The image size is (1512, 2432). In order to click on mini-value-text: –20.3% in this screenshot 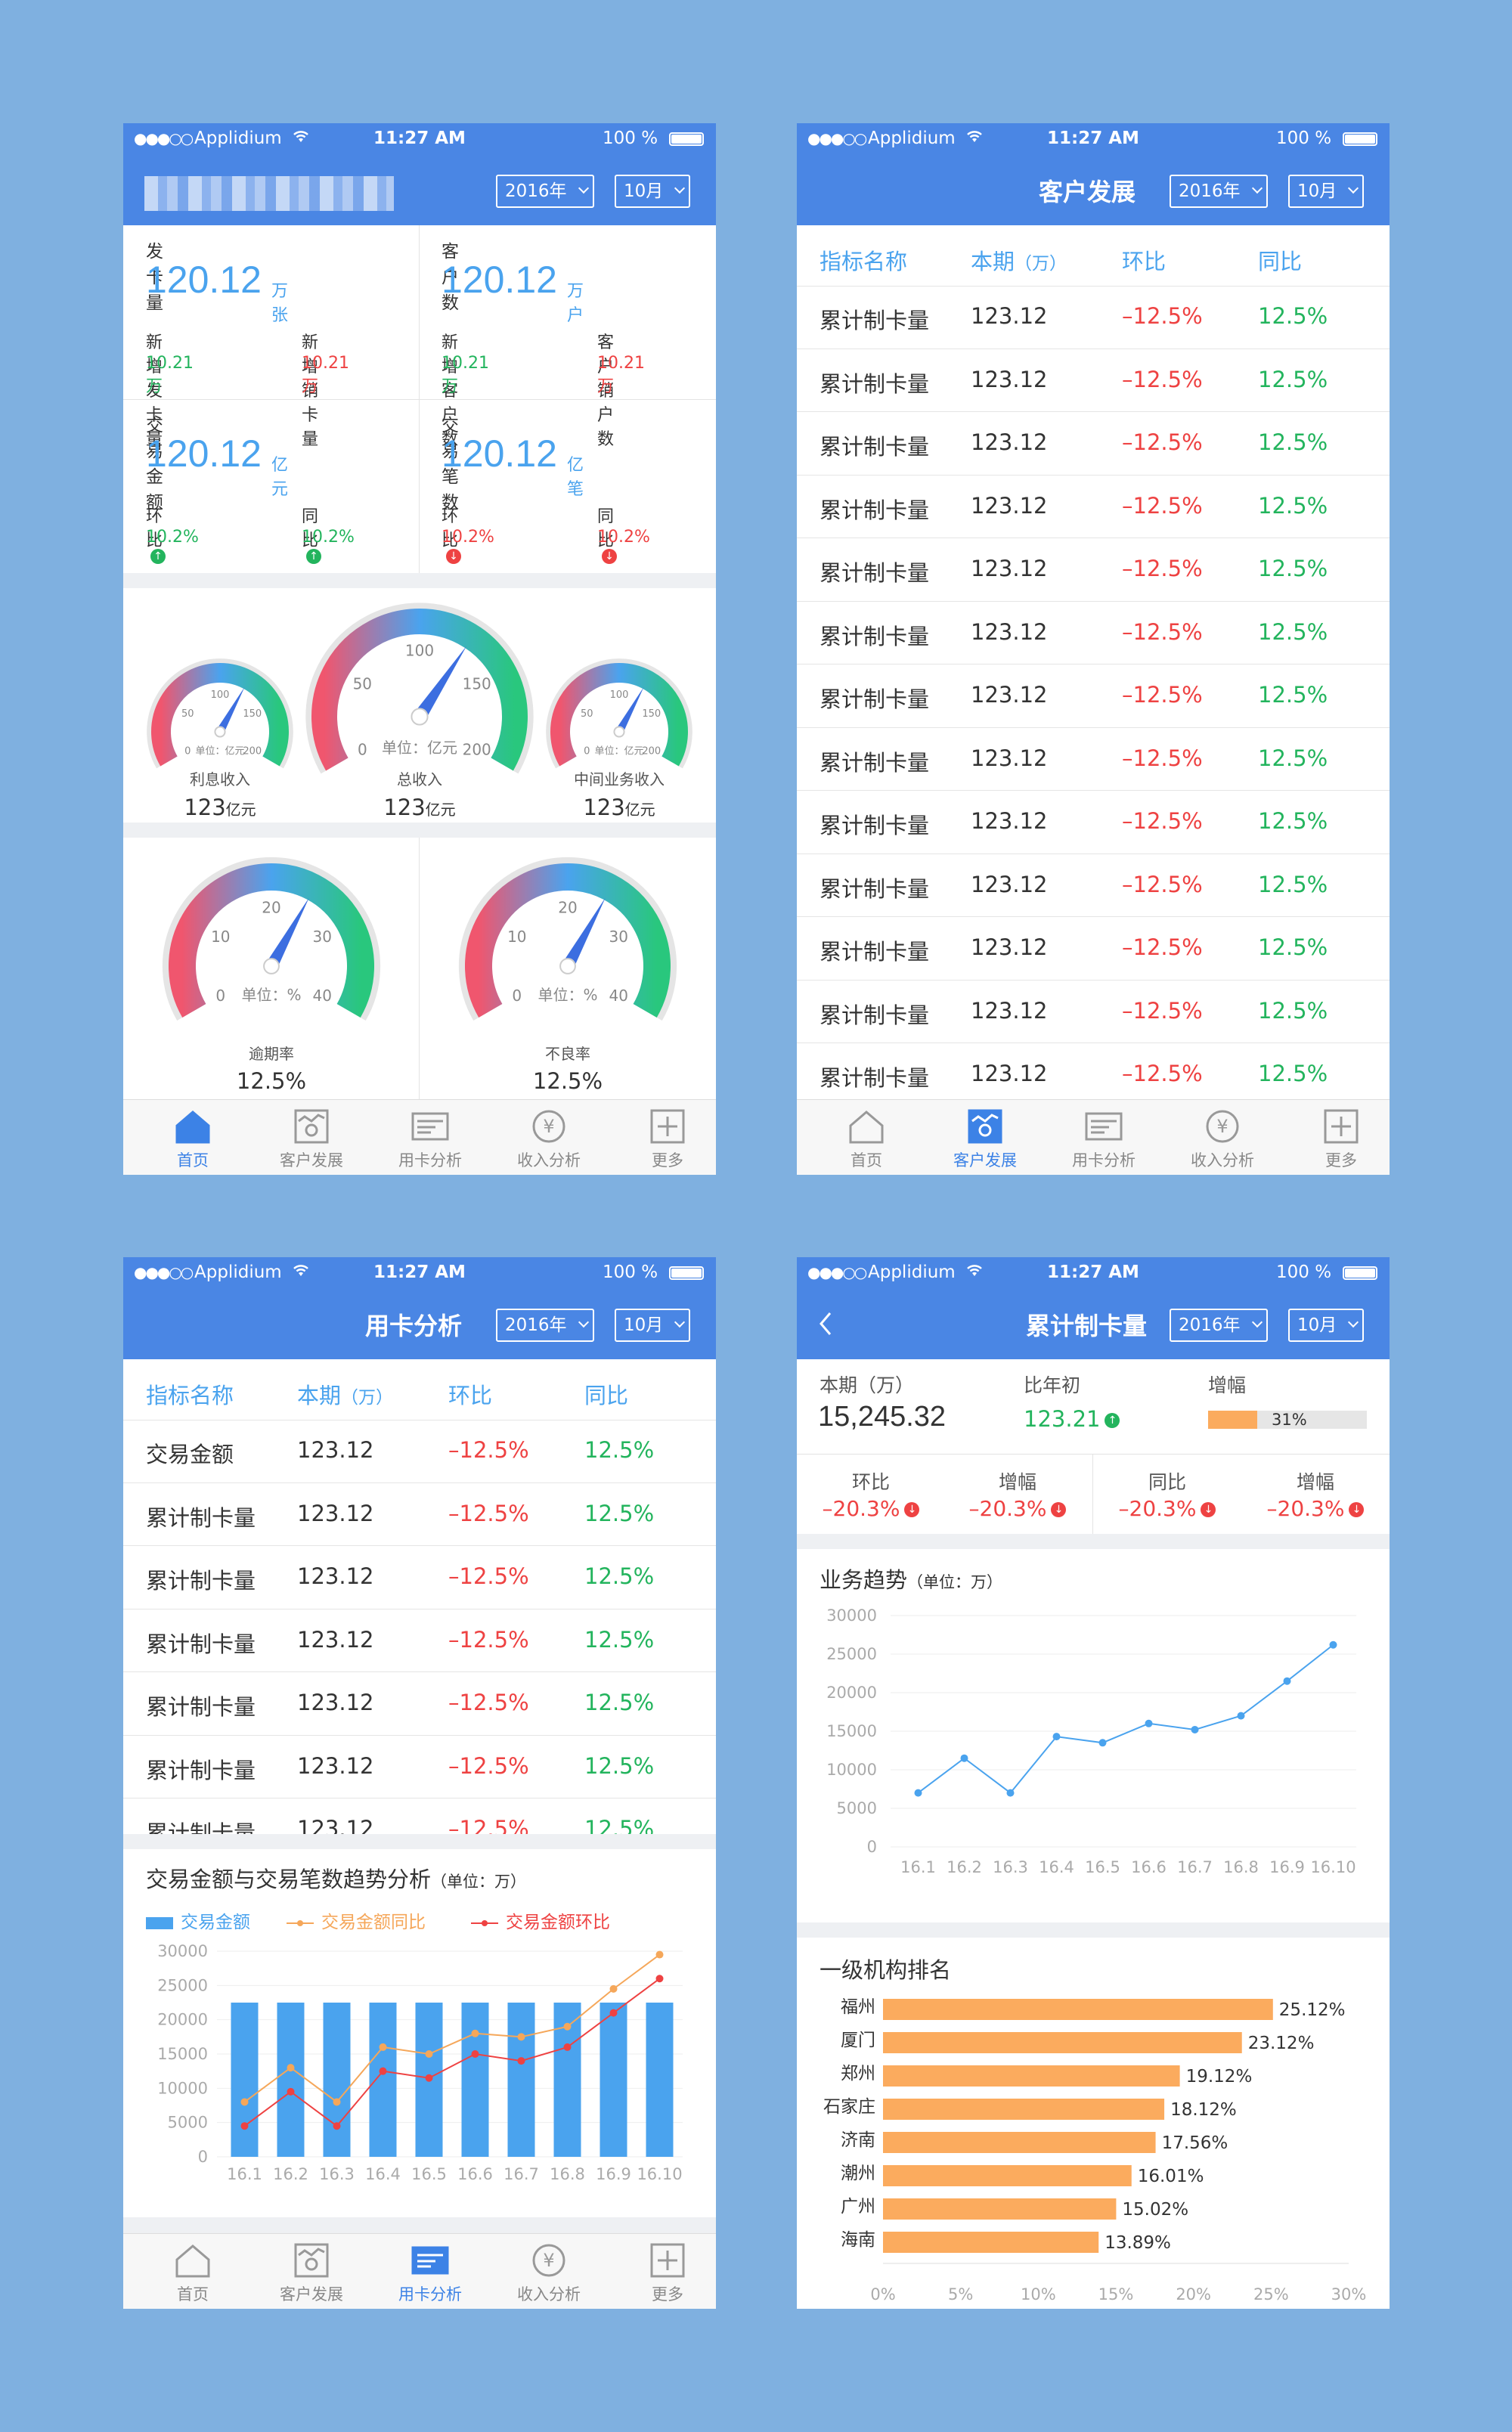, I will do `click(861, 1509)`.